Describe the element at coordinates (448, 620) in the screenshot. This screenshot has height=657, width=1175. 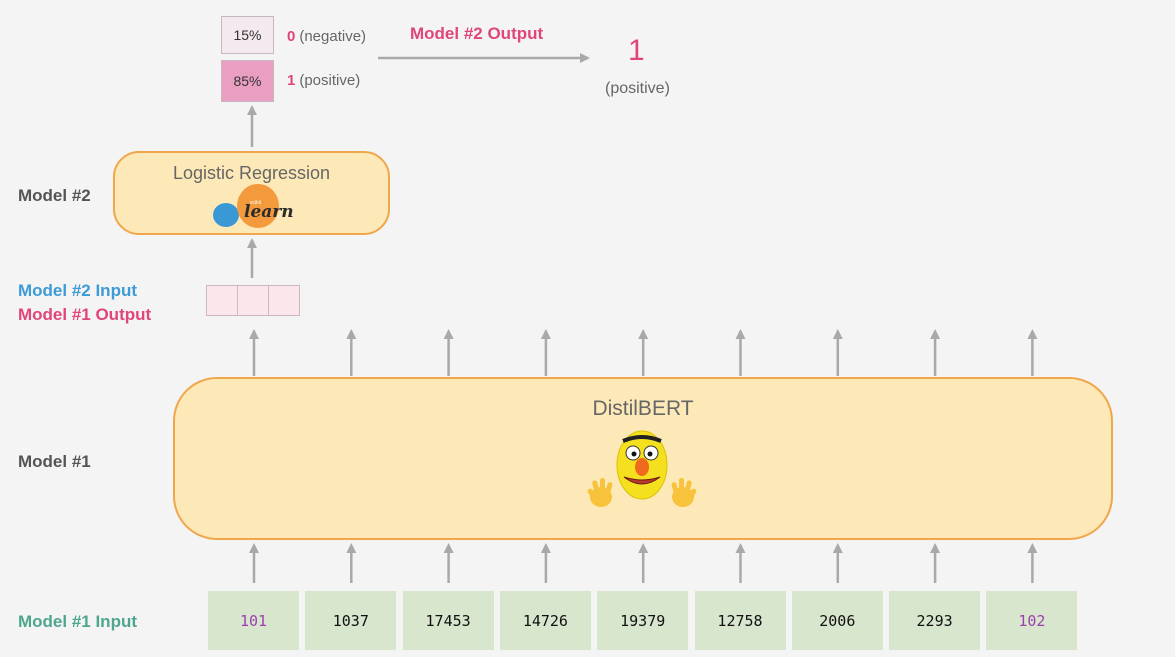
I see `token-cell: 17453` at that location.